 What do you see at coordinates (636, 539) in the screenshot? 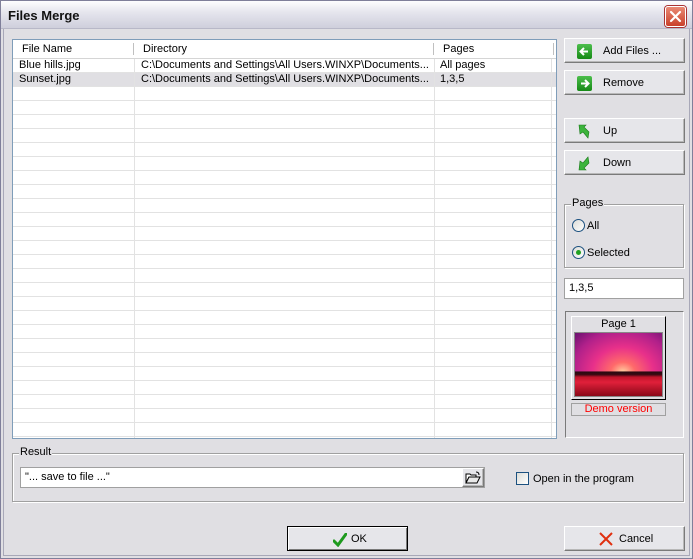
I see `cancel-label: Cancel` at bounding box center [636, 539].